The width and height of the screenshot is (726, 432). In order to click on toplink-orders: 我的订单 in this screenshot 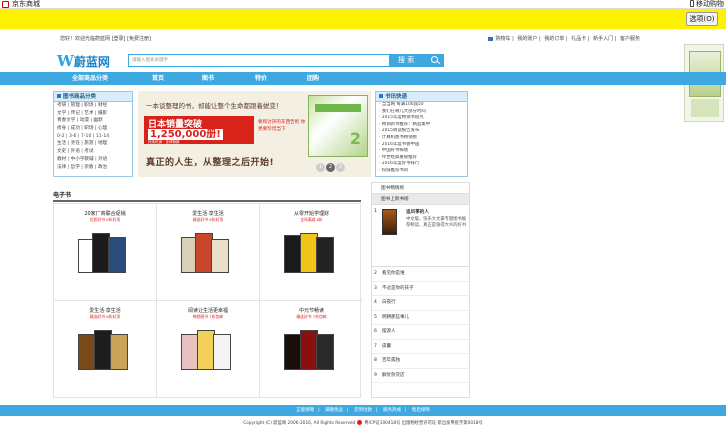, I will do `click(554, 39)`.